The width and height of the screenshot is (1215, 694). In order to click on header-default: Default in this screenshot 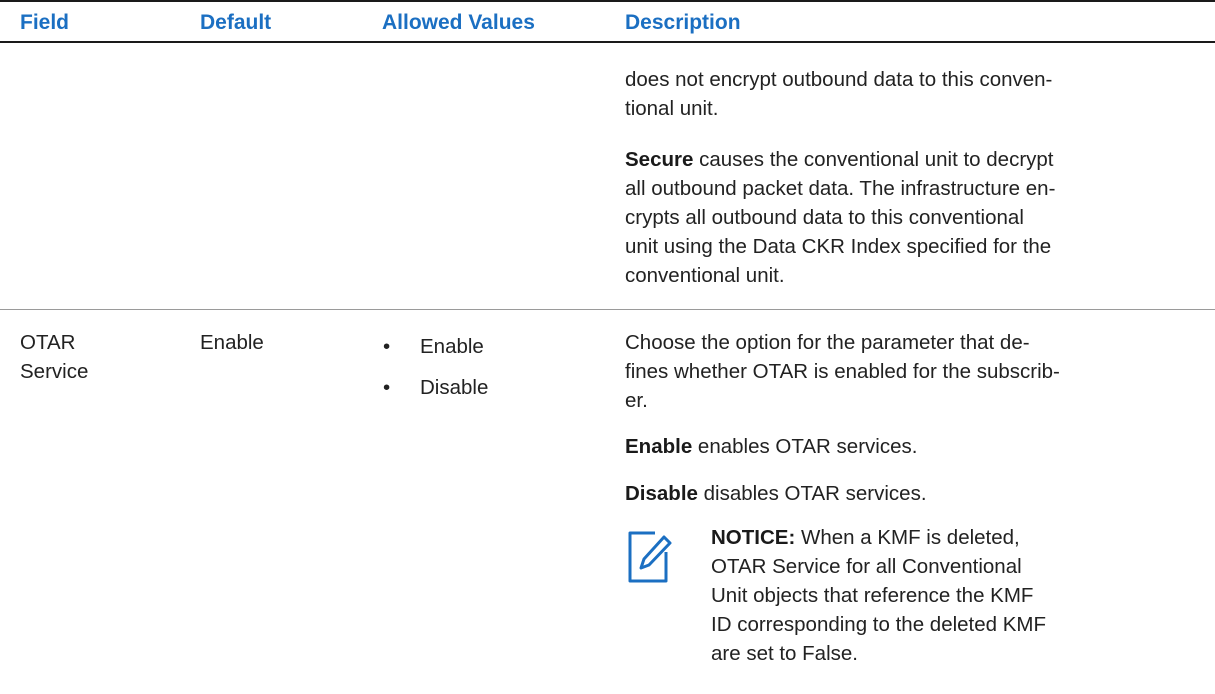, I will do `click(236, 22)`.